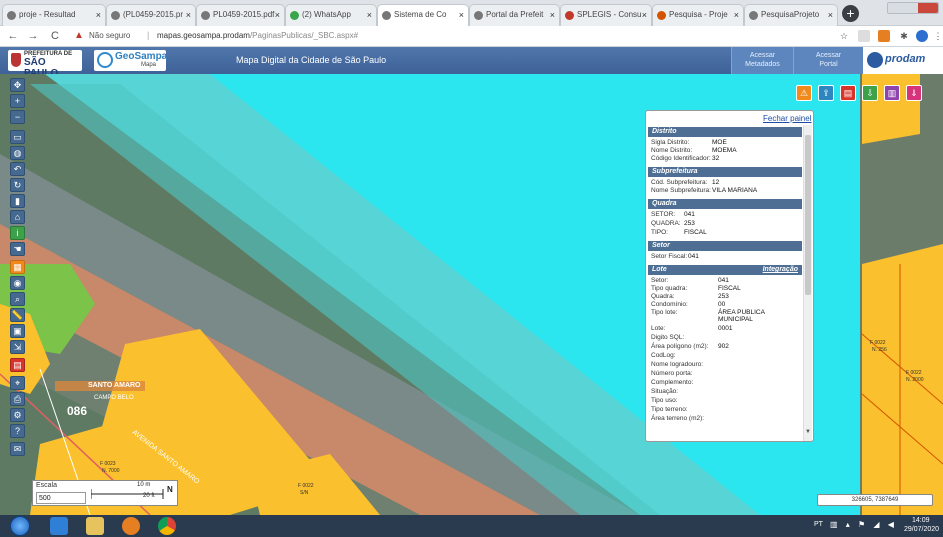  I want to click on menu-icon: ⋮, so click(937, 36).